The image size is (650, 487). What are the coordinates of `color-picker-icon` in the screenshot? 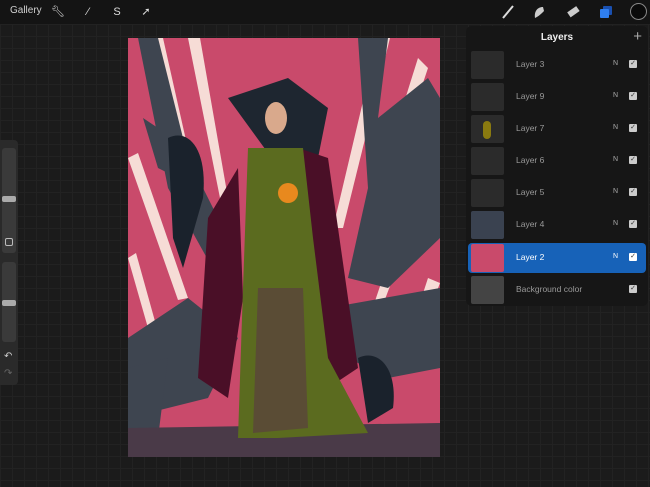 It's located at (638, 11).